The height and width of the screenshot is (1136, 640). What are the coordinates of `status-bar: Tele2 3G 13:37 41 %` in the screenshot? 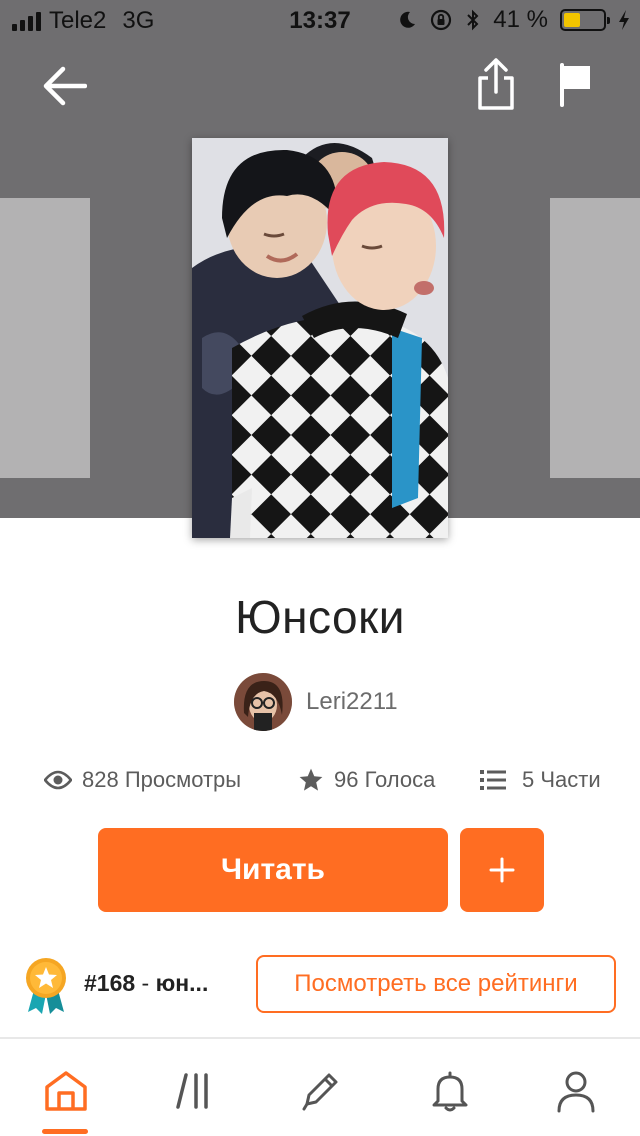 It's located at (320, 20).